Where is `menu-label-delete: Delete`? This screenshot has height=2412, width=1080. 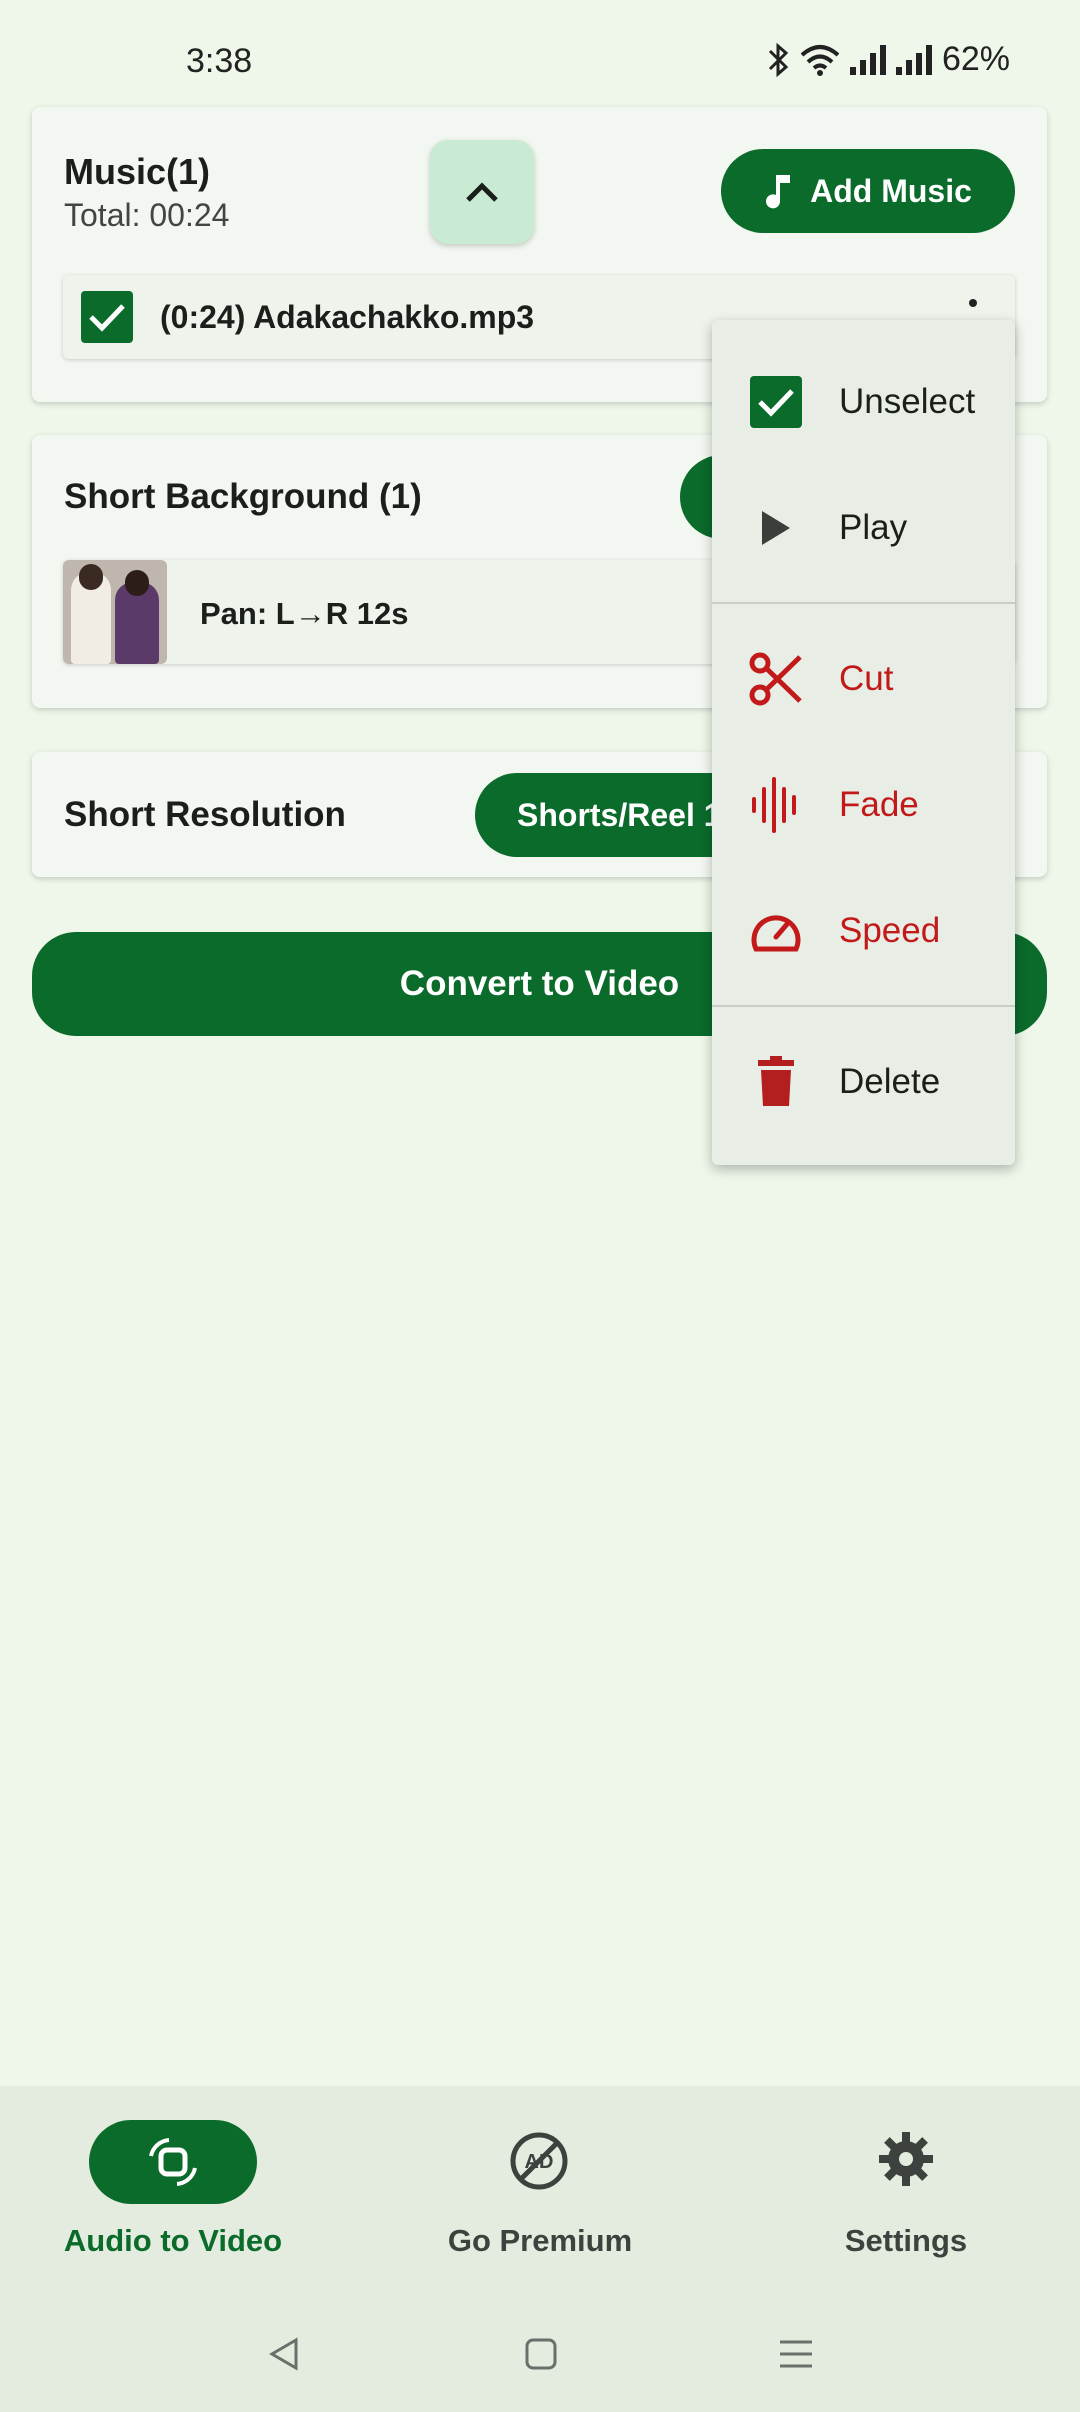 menu-label-delete: Delete is located at coordinates (890, 1081).